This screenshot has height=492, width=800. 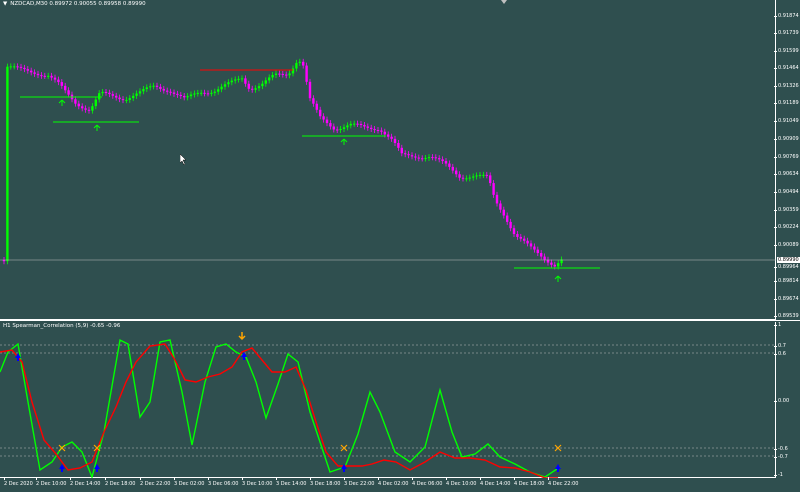 What do you see at coordinates (786, 400) in the screenshot?
I see `indicator-axis: 1 0.7 0.6 0.00 -0.6 -0.7 -1` at bounding box center [786, 400].